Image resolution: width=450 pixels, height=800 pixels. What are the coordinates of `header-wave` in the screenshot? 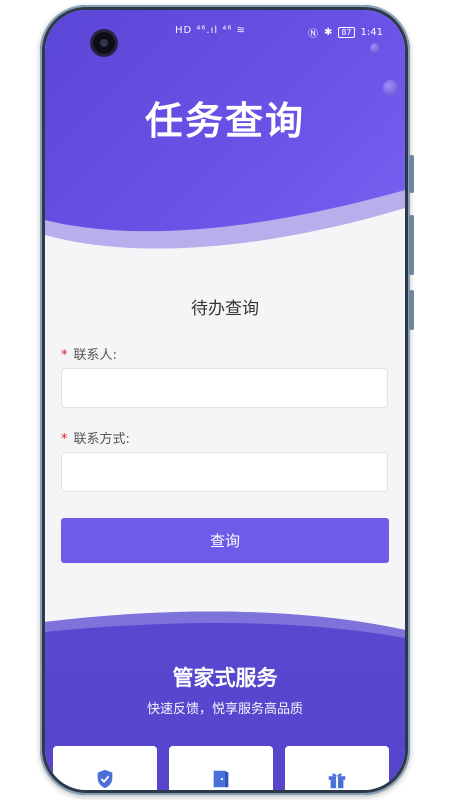 It's located at (225, 230).